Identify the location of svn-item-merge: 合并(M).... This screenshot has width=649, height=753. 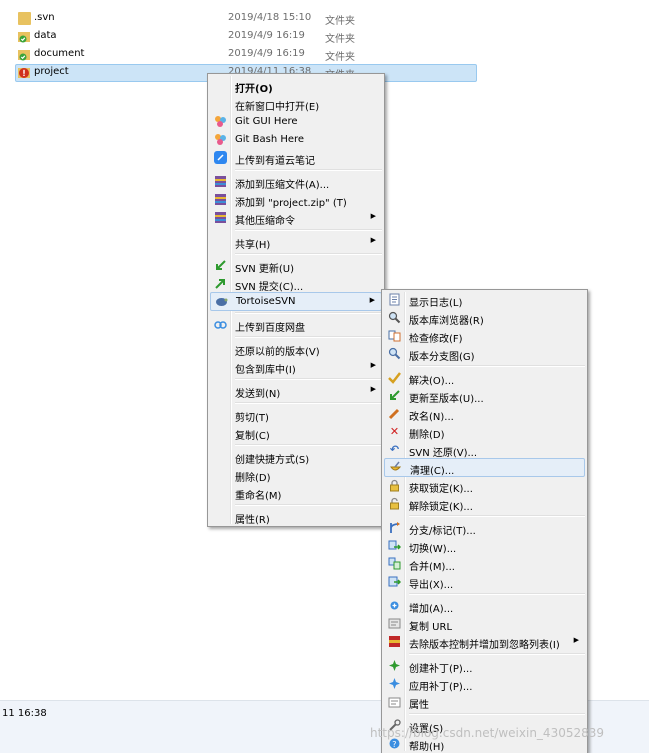
(484, 564).